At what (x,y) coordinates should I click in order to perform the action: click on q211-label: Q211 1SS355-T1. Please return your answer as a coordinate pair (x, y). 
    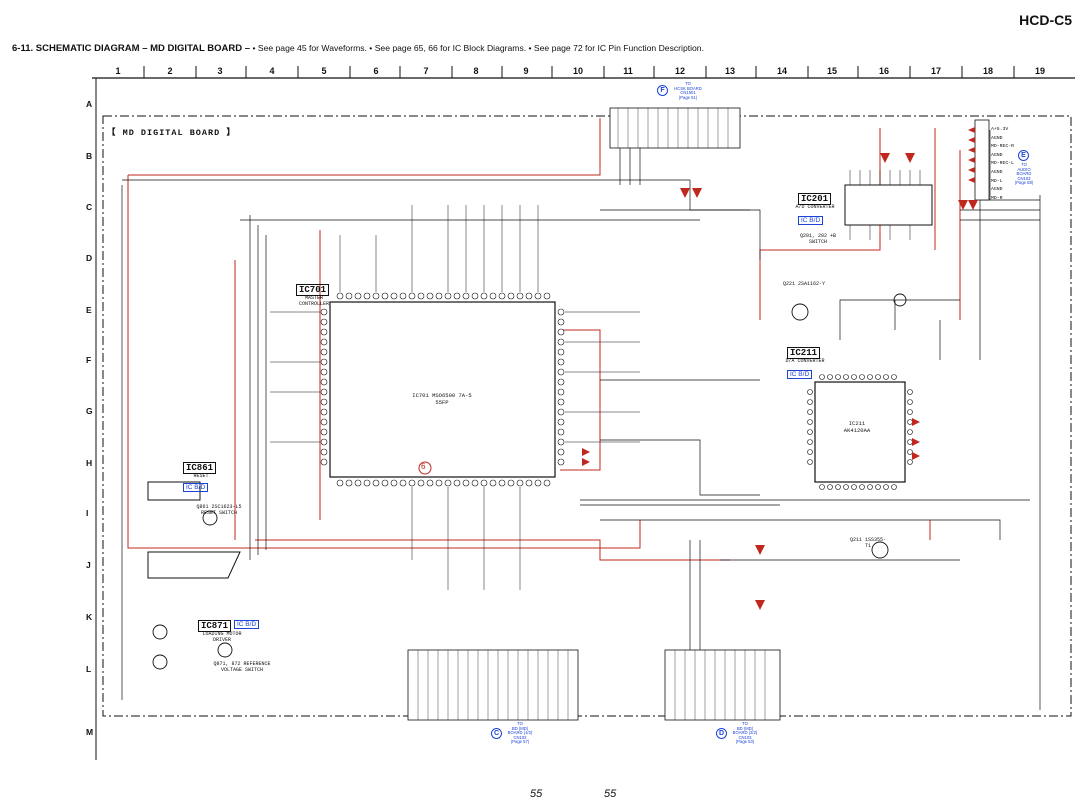
    Looking at the image, I should click on (868, 543).